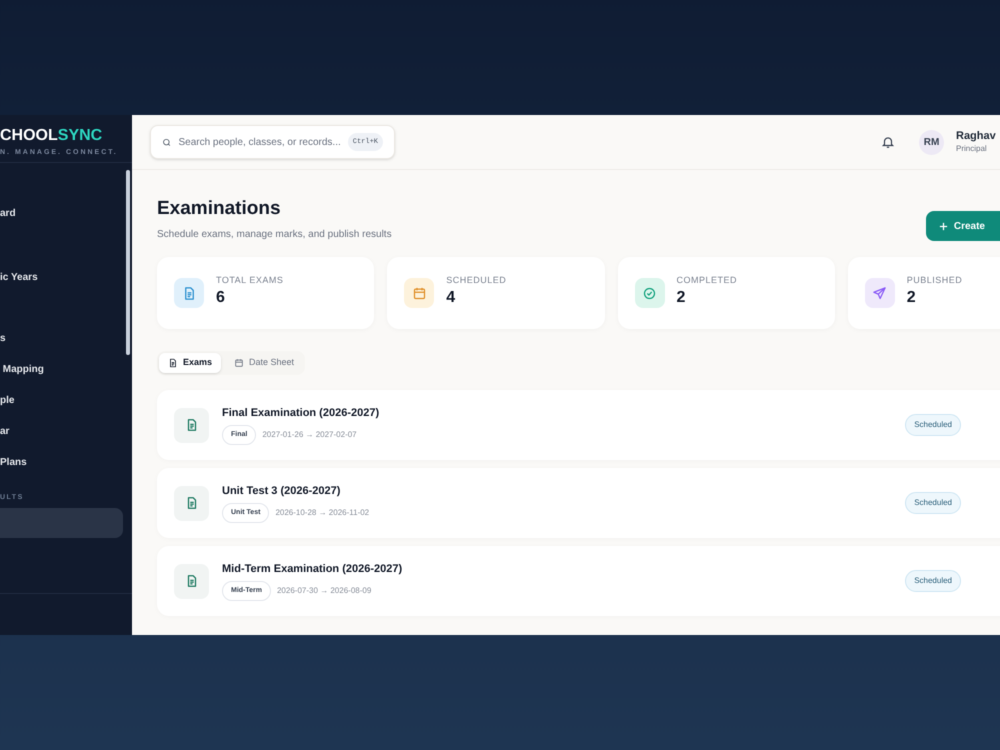  Describe the element at coordinates (173, 363) in the screenshot. I see `document-icon` at that location.